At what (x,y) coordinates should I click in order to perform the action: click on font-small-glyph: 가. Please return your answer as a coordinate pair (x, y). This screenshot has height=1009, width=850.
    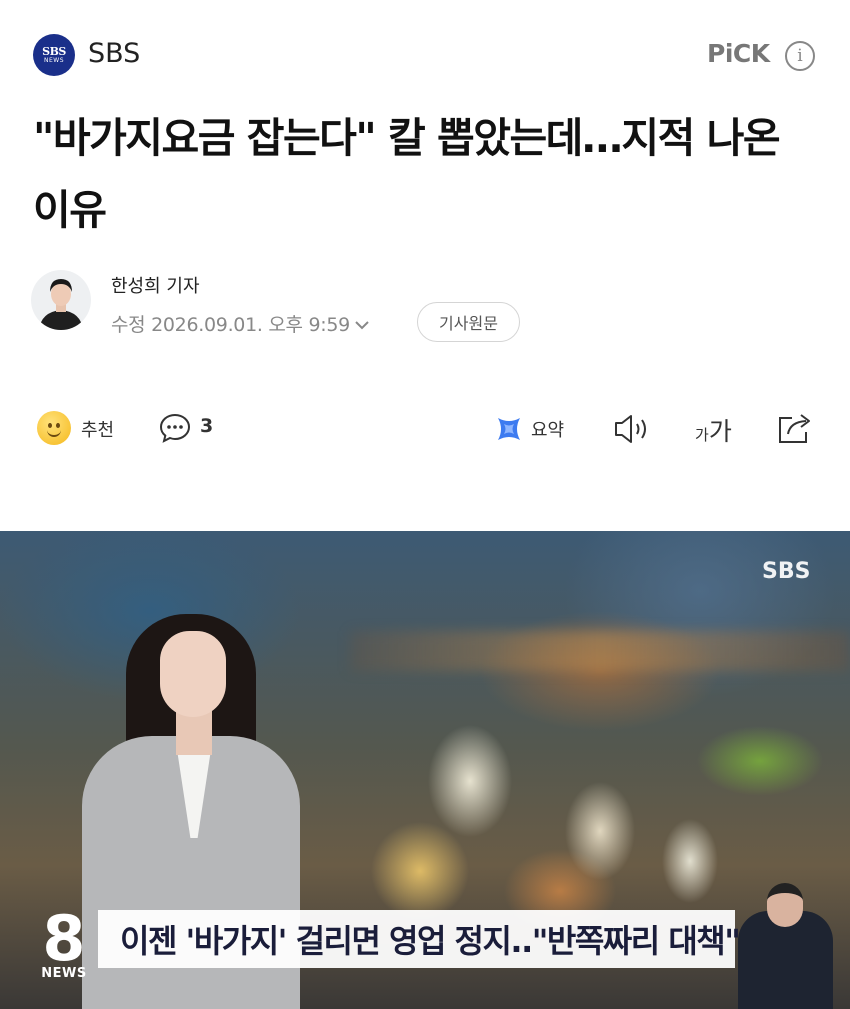
    Looking at the image, I should click on (702, 435).